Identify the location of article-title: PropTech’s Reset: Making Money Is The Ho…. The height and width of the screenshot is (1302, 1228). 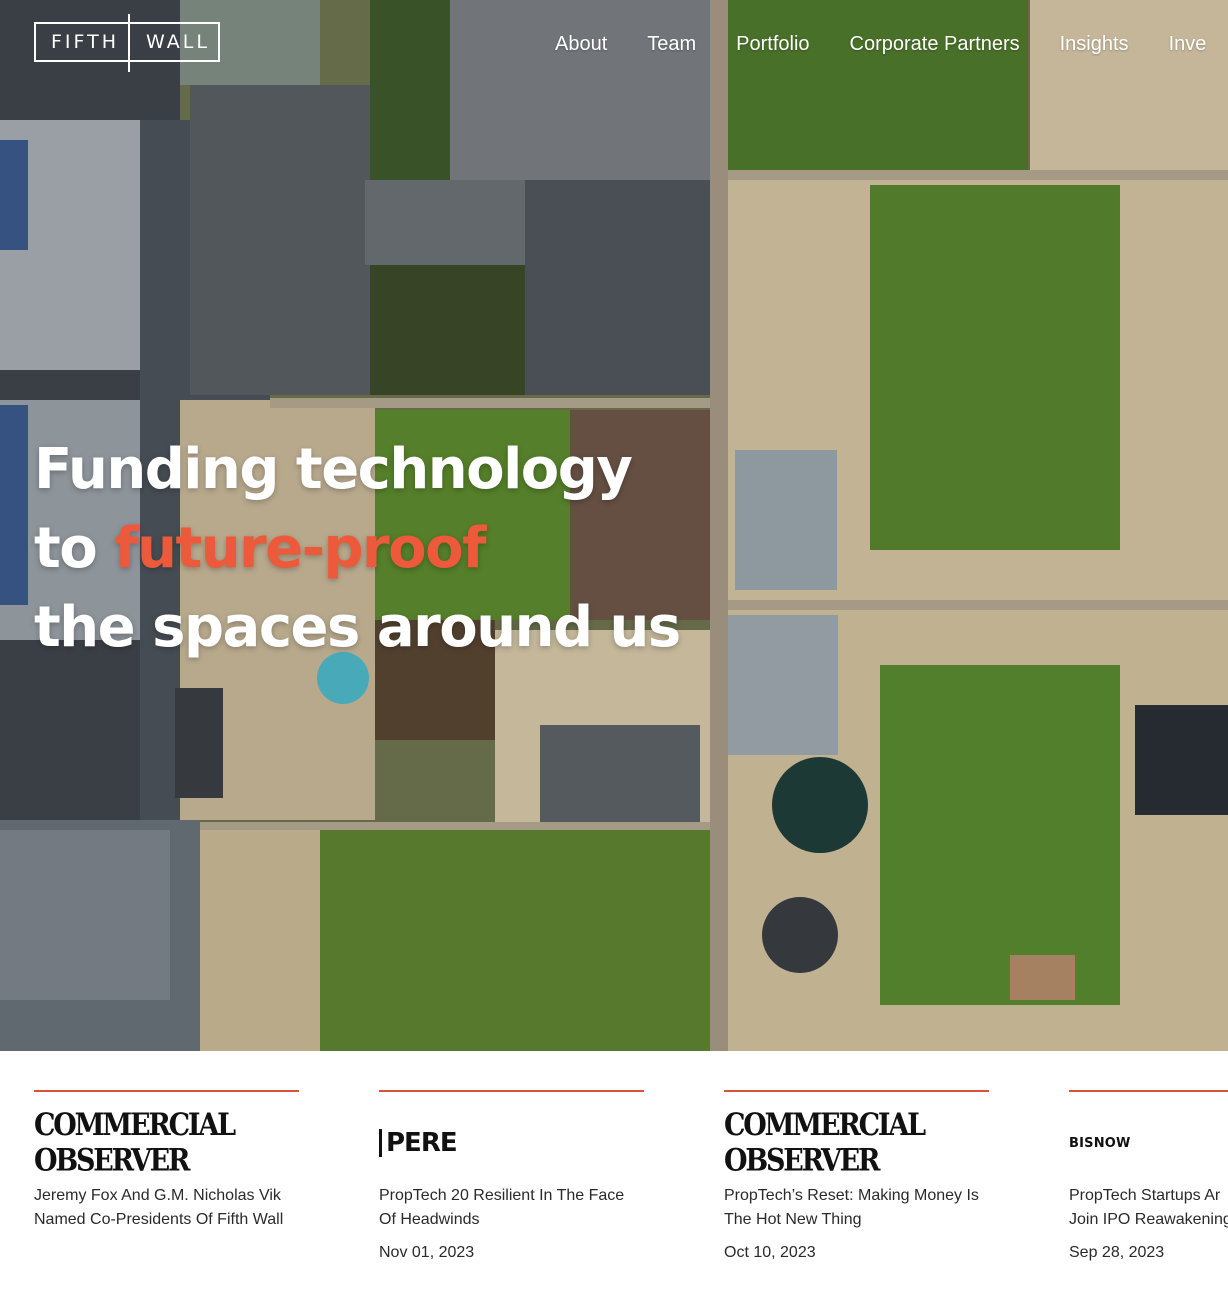
(856, 1208).